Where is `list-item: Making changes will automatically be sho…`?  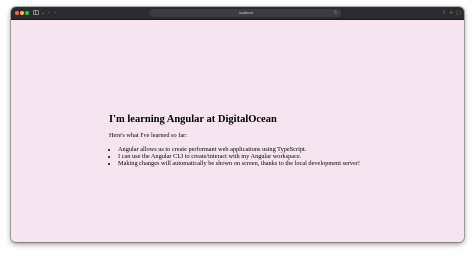
list-item: Making changes will automatically be sho… is located at coordinates (283, 163).